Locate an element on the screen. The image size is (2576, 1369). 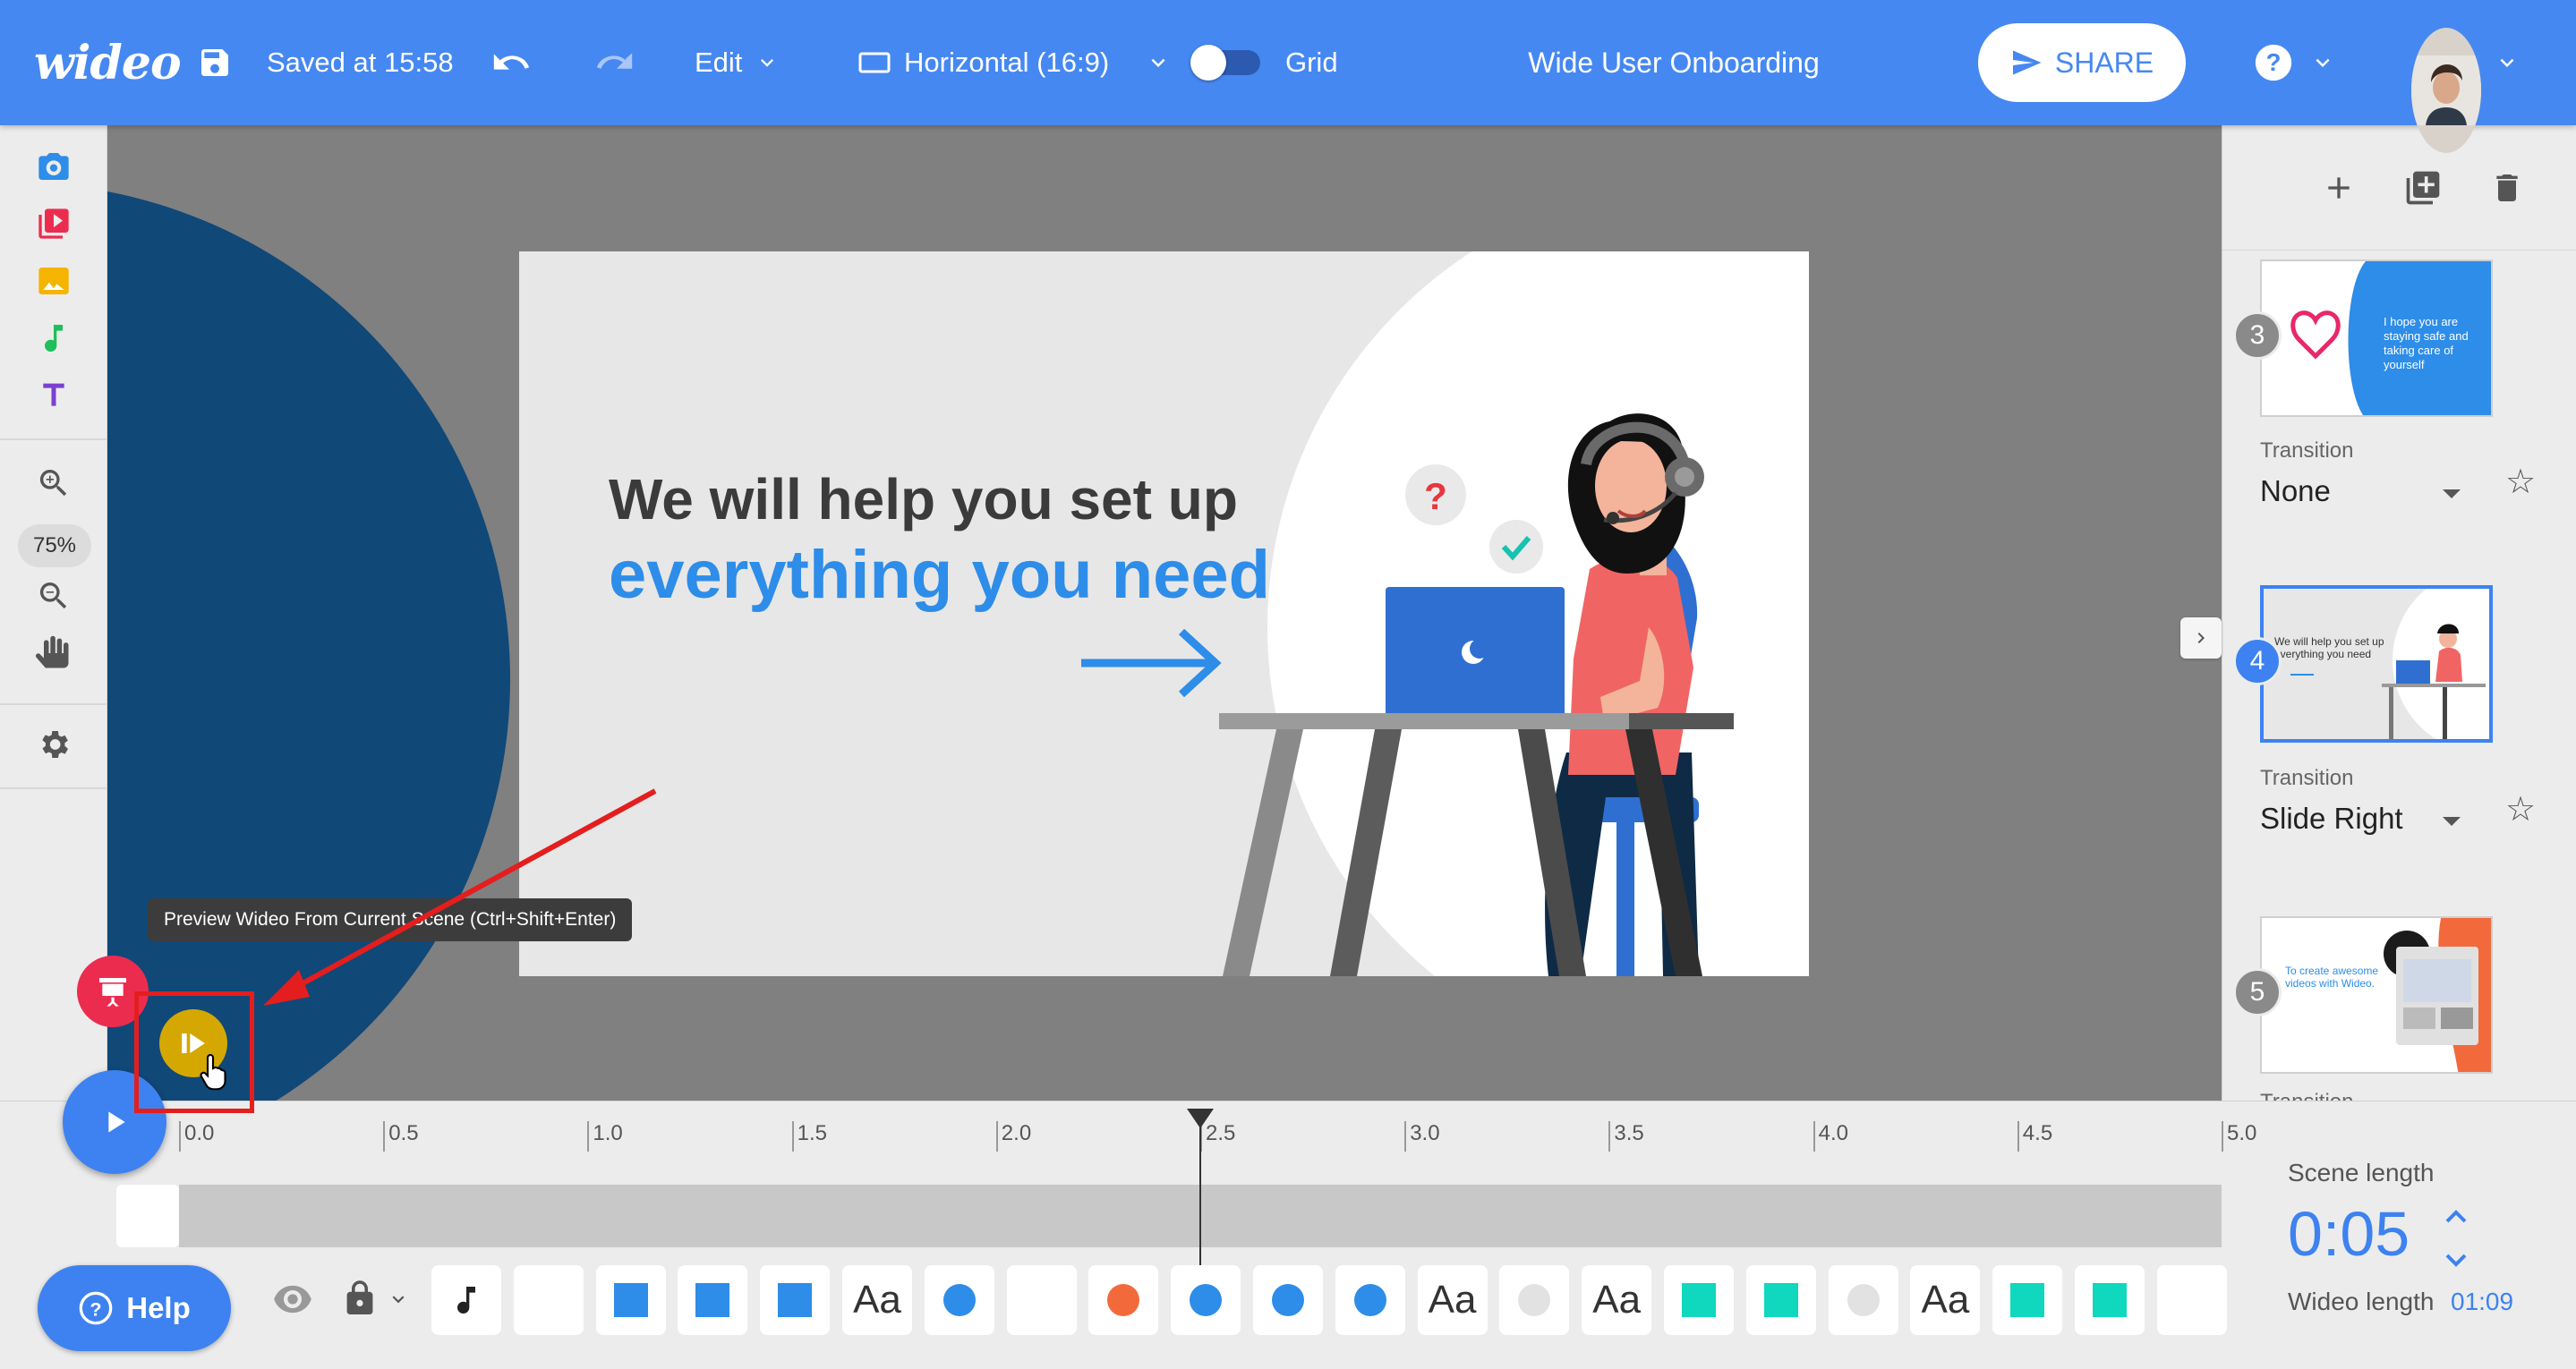
text-icon is located at coordinates (54, 395).